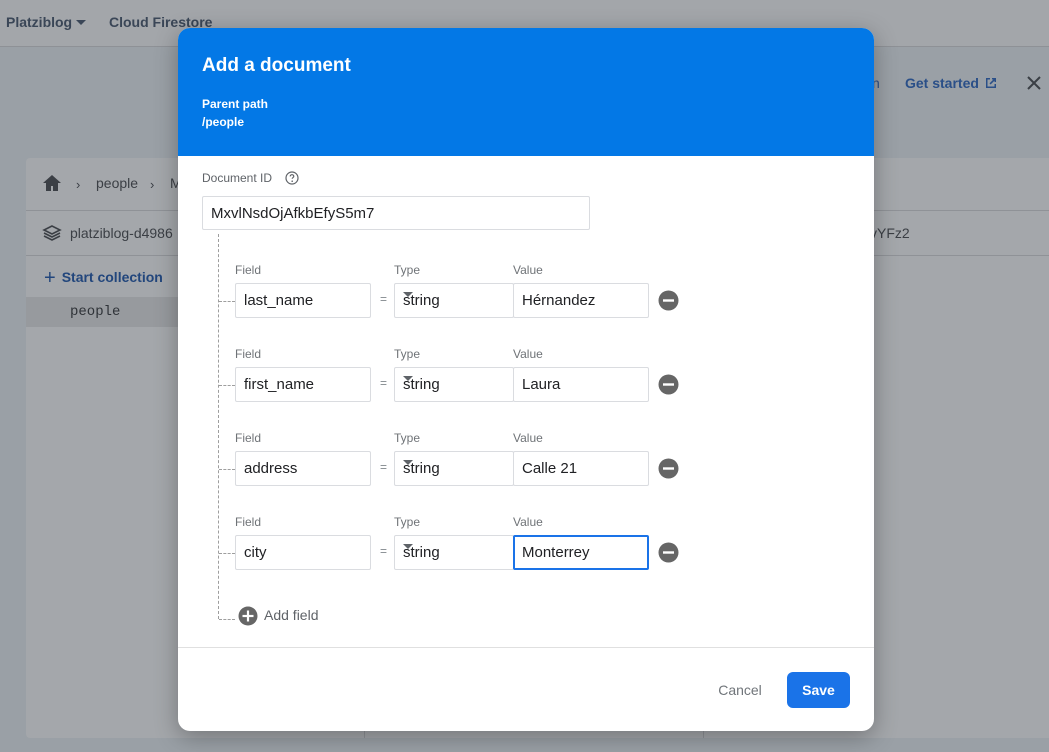 Image resolution: width=1049 pixels, height=752 pixels. I want to click on dialog-title: Add a document, so click(276, 65).